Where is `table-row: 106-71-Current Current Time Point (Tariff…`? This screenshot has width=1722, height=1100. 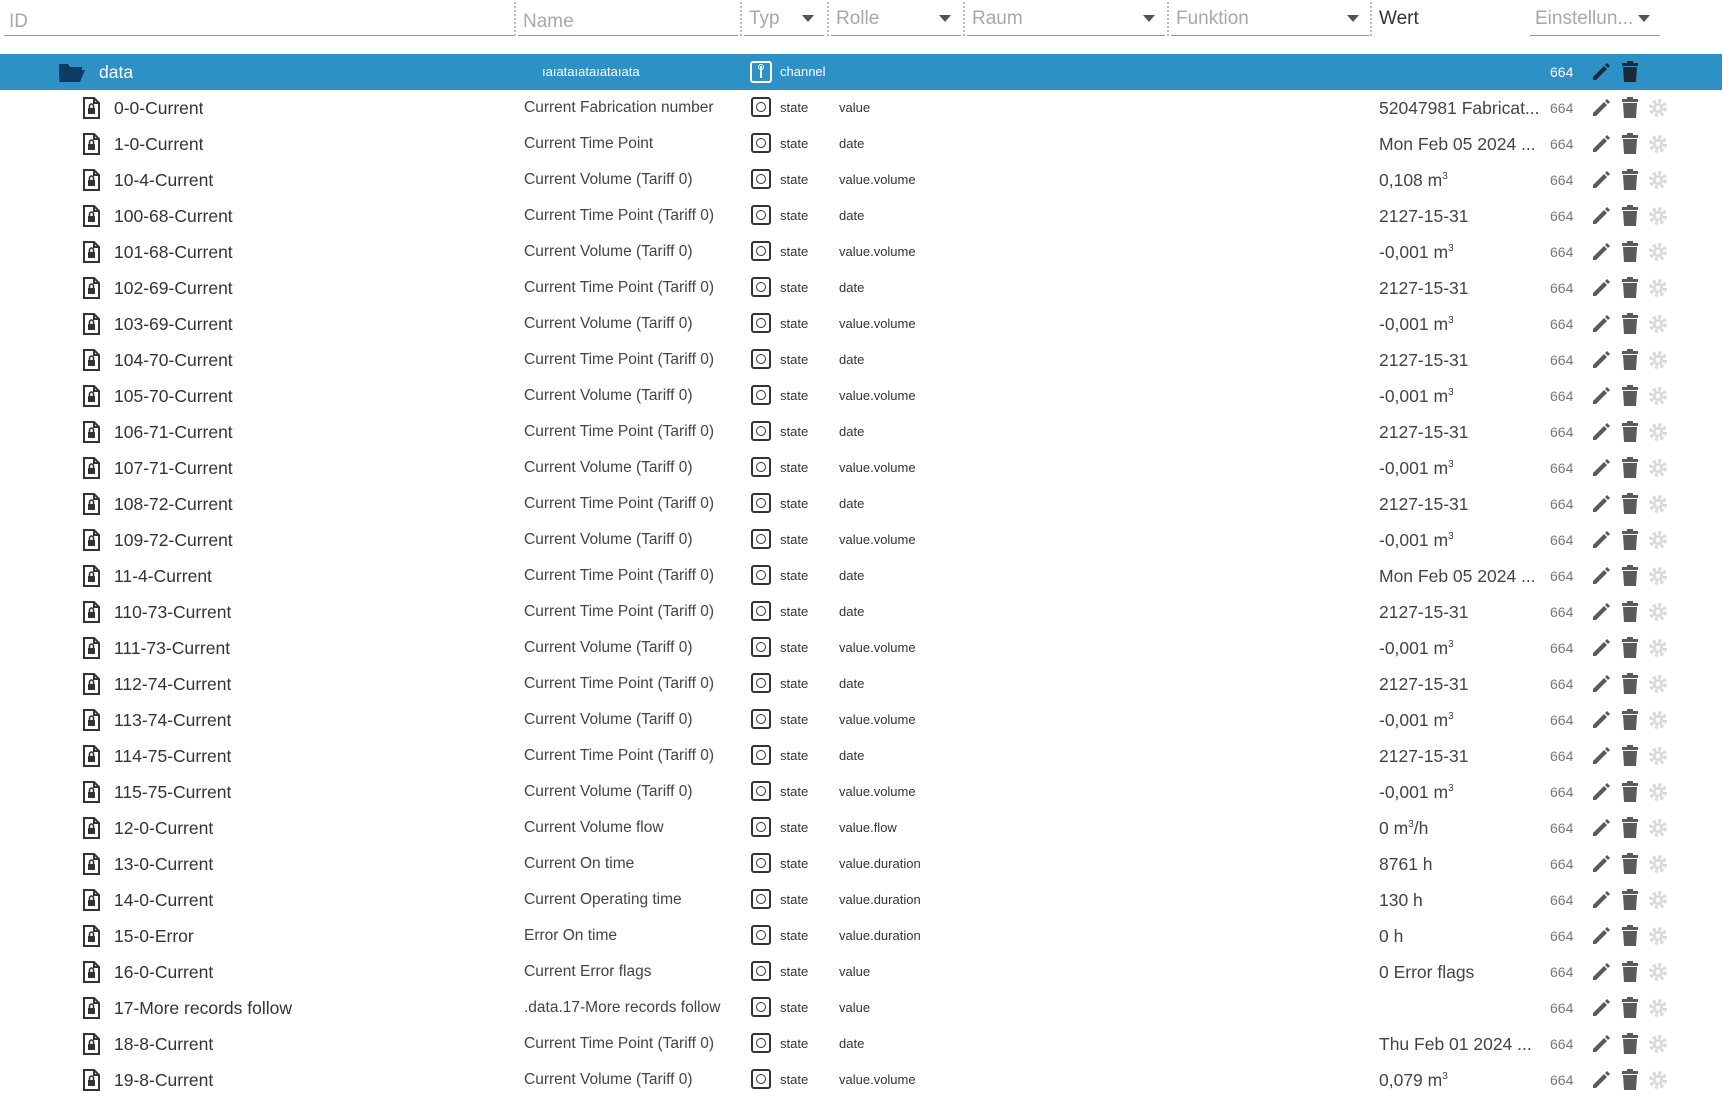 table-row: 106-71-Current Current Time Point (Tariff… is located at coordinates (861, 432).